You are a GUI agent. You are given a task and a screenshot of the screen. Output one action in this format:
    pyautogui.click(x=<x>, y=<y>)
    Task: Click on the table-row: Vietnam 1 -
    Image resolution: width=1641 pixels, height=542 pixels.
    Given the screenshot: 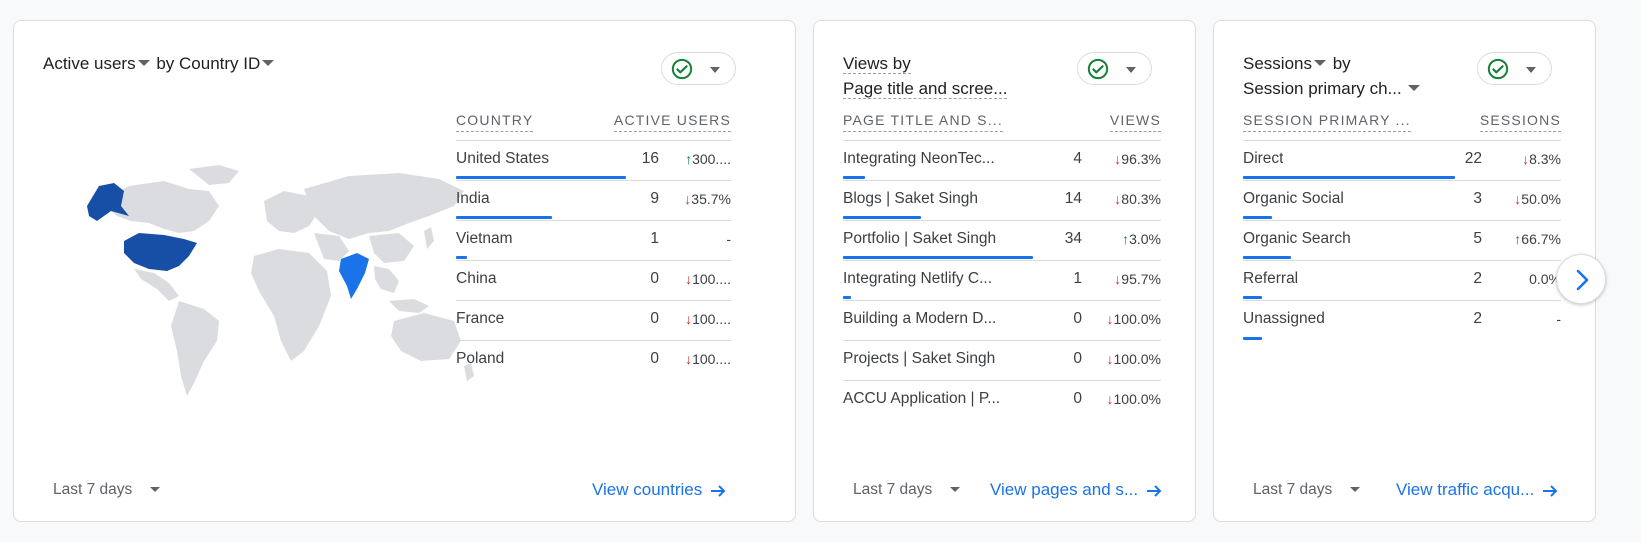 What is the action you would take?
    pyautogui.click(x=593, y=241)
    